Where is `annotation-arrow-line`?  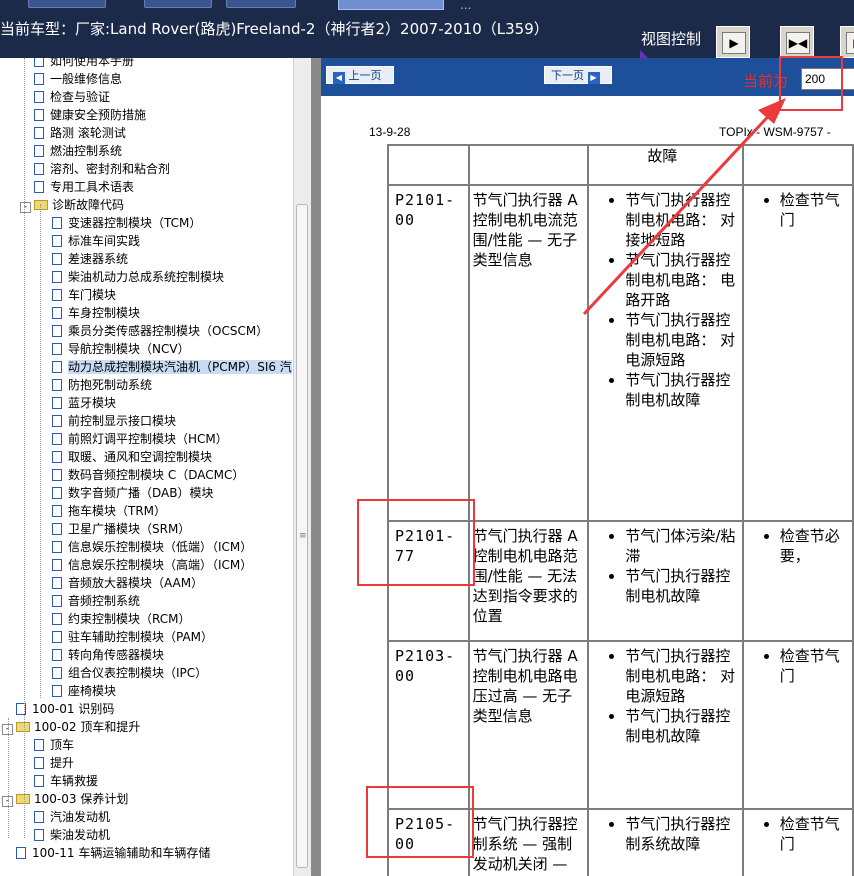 annotation-arrow-line is located at coordinates (680, 211).